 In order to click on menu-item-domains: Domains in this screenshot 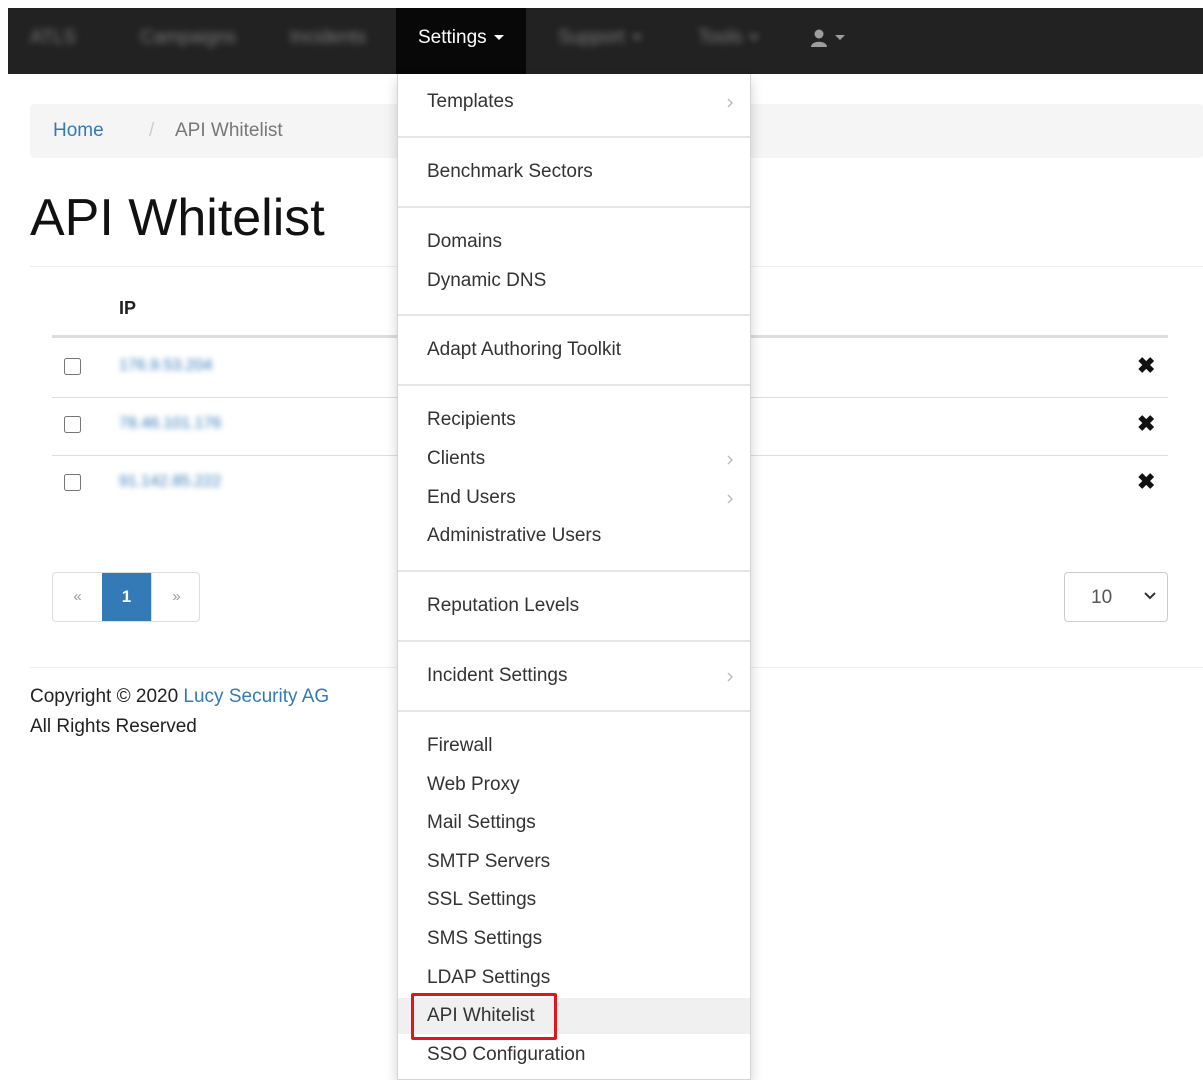, I will do `click(574, 242)`.